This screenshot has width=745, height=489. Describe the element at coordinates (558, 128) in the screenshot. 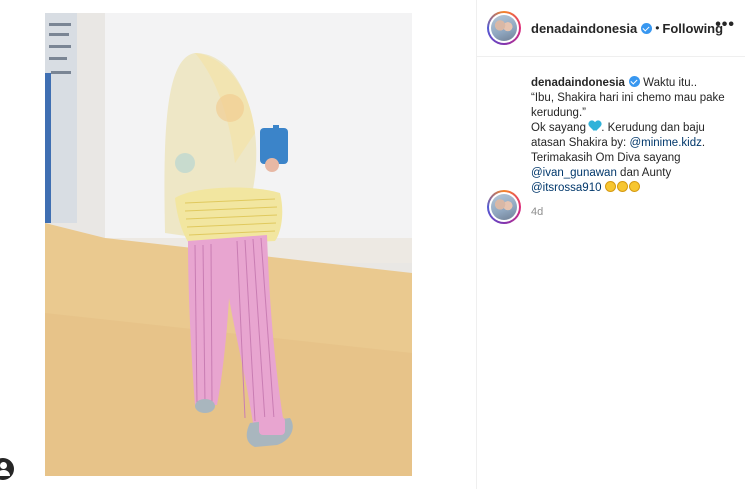

I see `caption-line: Ok sayang` at that location.